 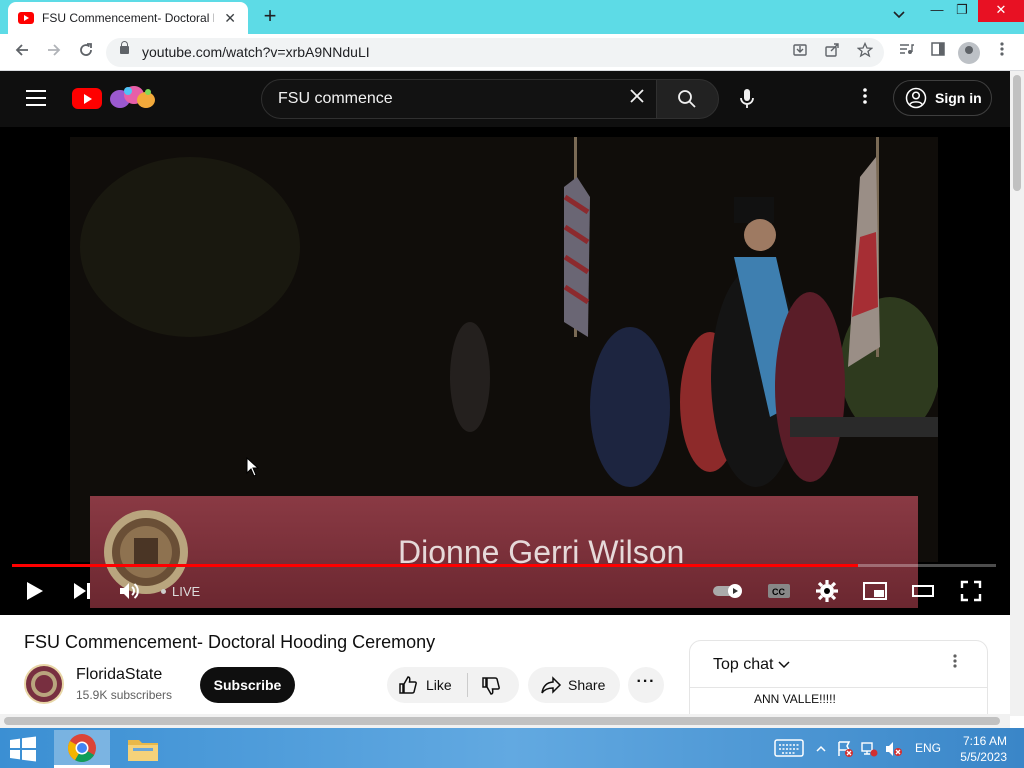 I want to click on browser-menu-icon, so click(x=1002, y=53).